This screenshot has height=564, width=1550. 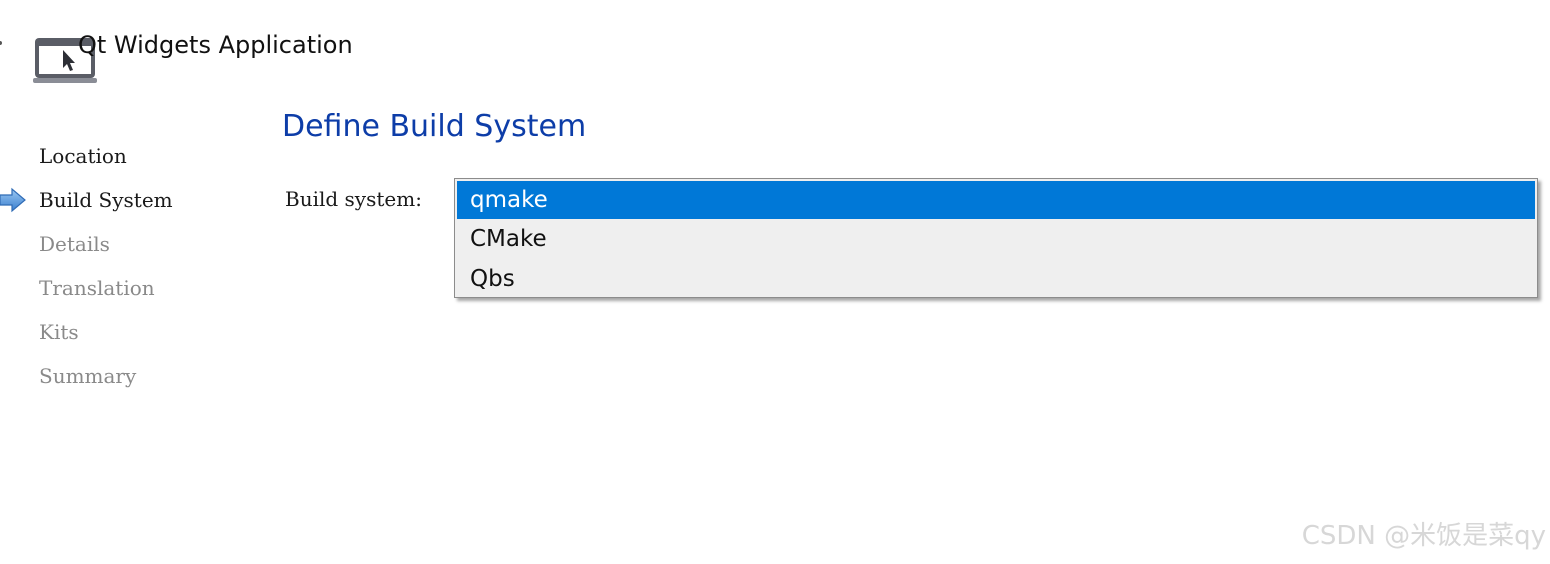 What do you see at coordinates (83, 156) in the screenshot?
I see `step-location: Location` at bounding box center [83, 156].